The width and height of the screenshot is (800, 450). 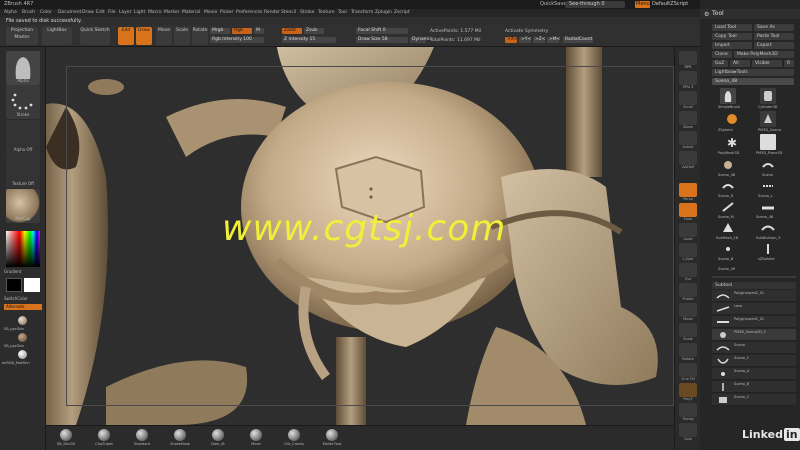 What do you see at coordinates (46, 12) in the screenshot?
I see `menu-color: Color` at bounding box center [46, 12].